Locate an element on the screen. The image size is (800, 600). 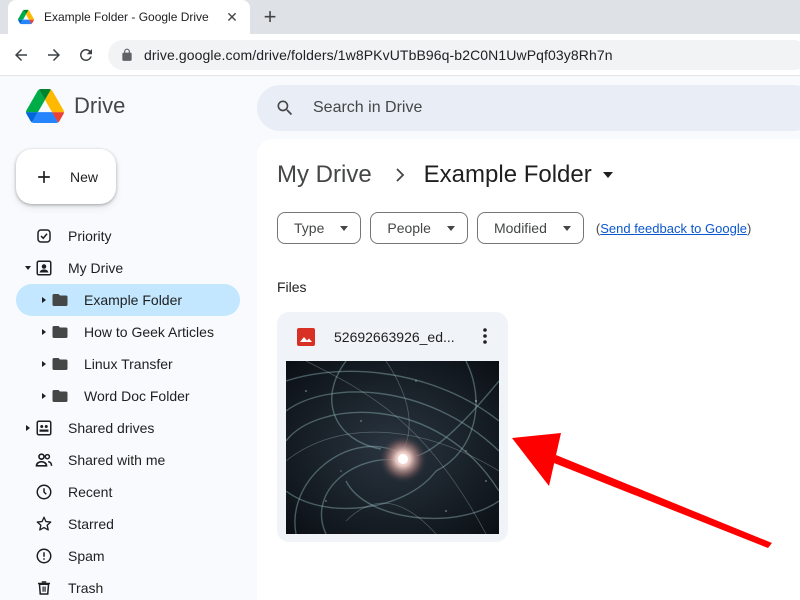
sidebar-item-shared-drives: Shared drives is located at coordinates (128, 428).